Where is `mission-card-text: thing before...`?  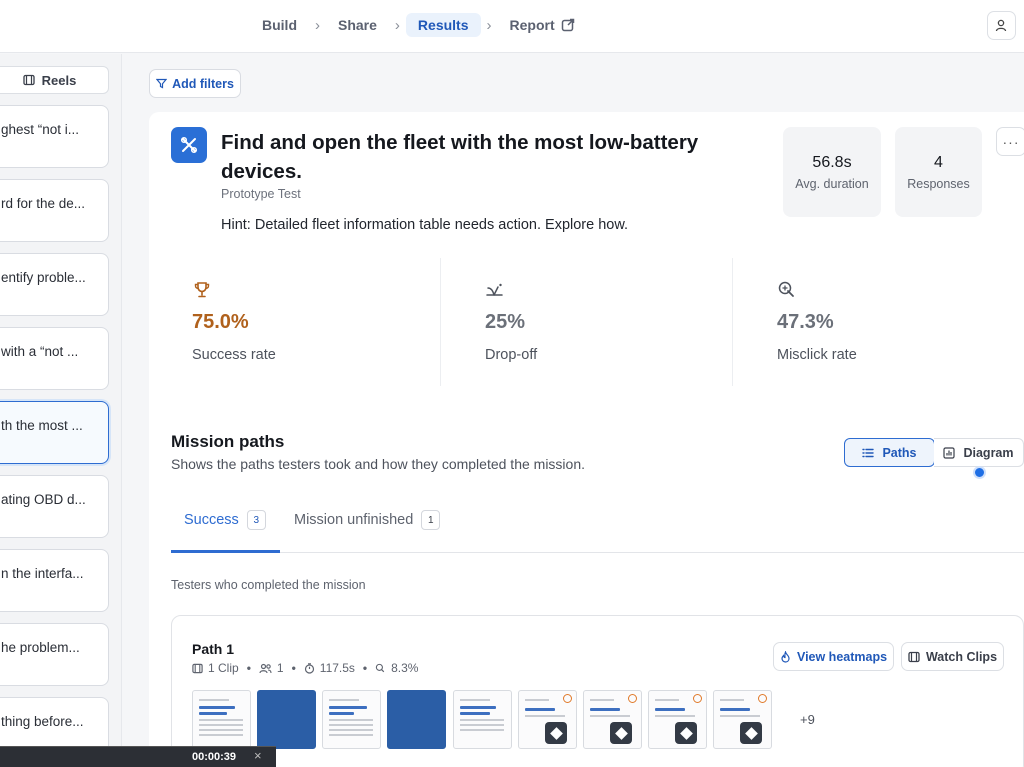
mission-card-text: thing before... is located at coordinates (42, 721).